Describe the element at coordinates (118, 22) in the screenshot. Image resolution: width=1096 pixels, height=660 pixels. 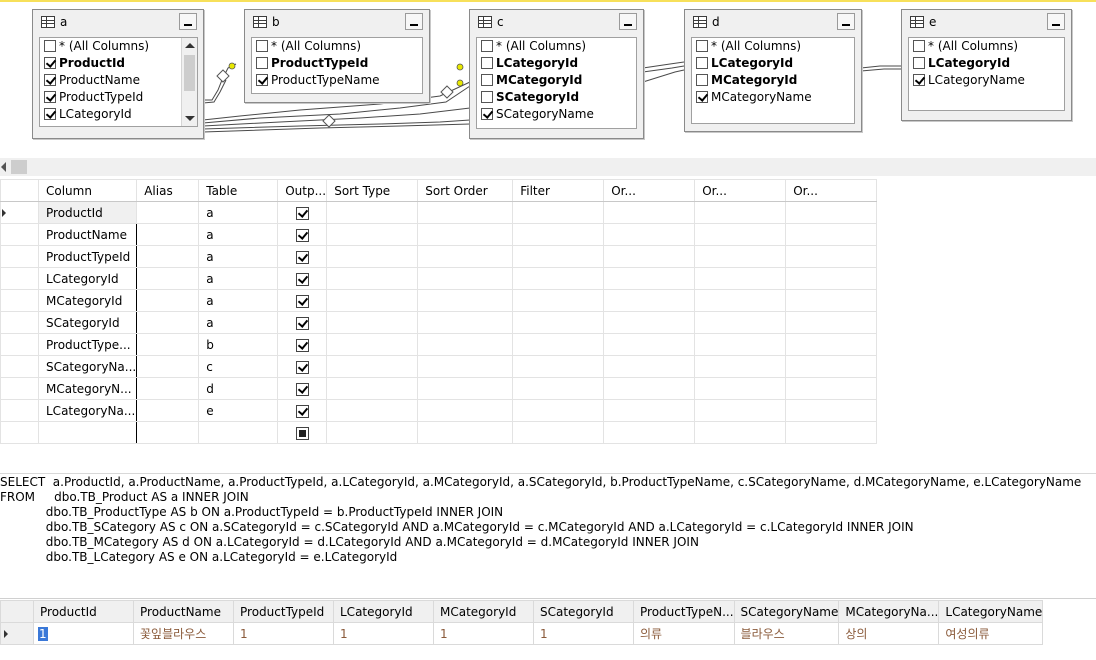
I see `table-a-header: a` at that location.